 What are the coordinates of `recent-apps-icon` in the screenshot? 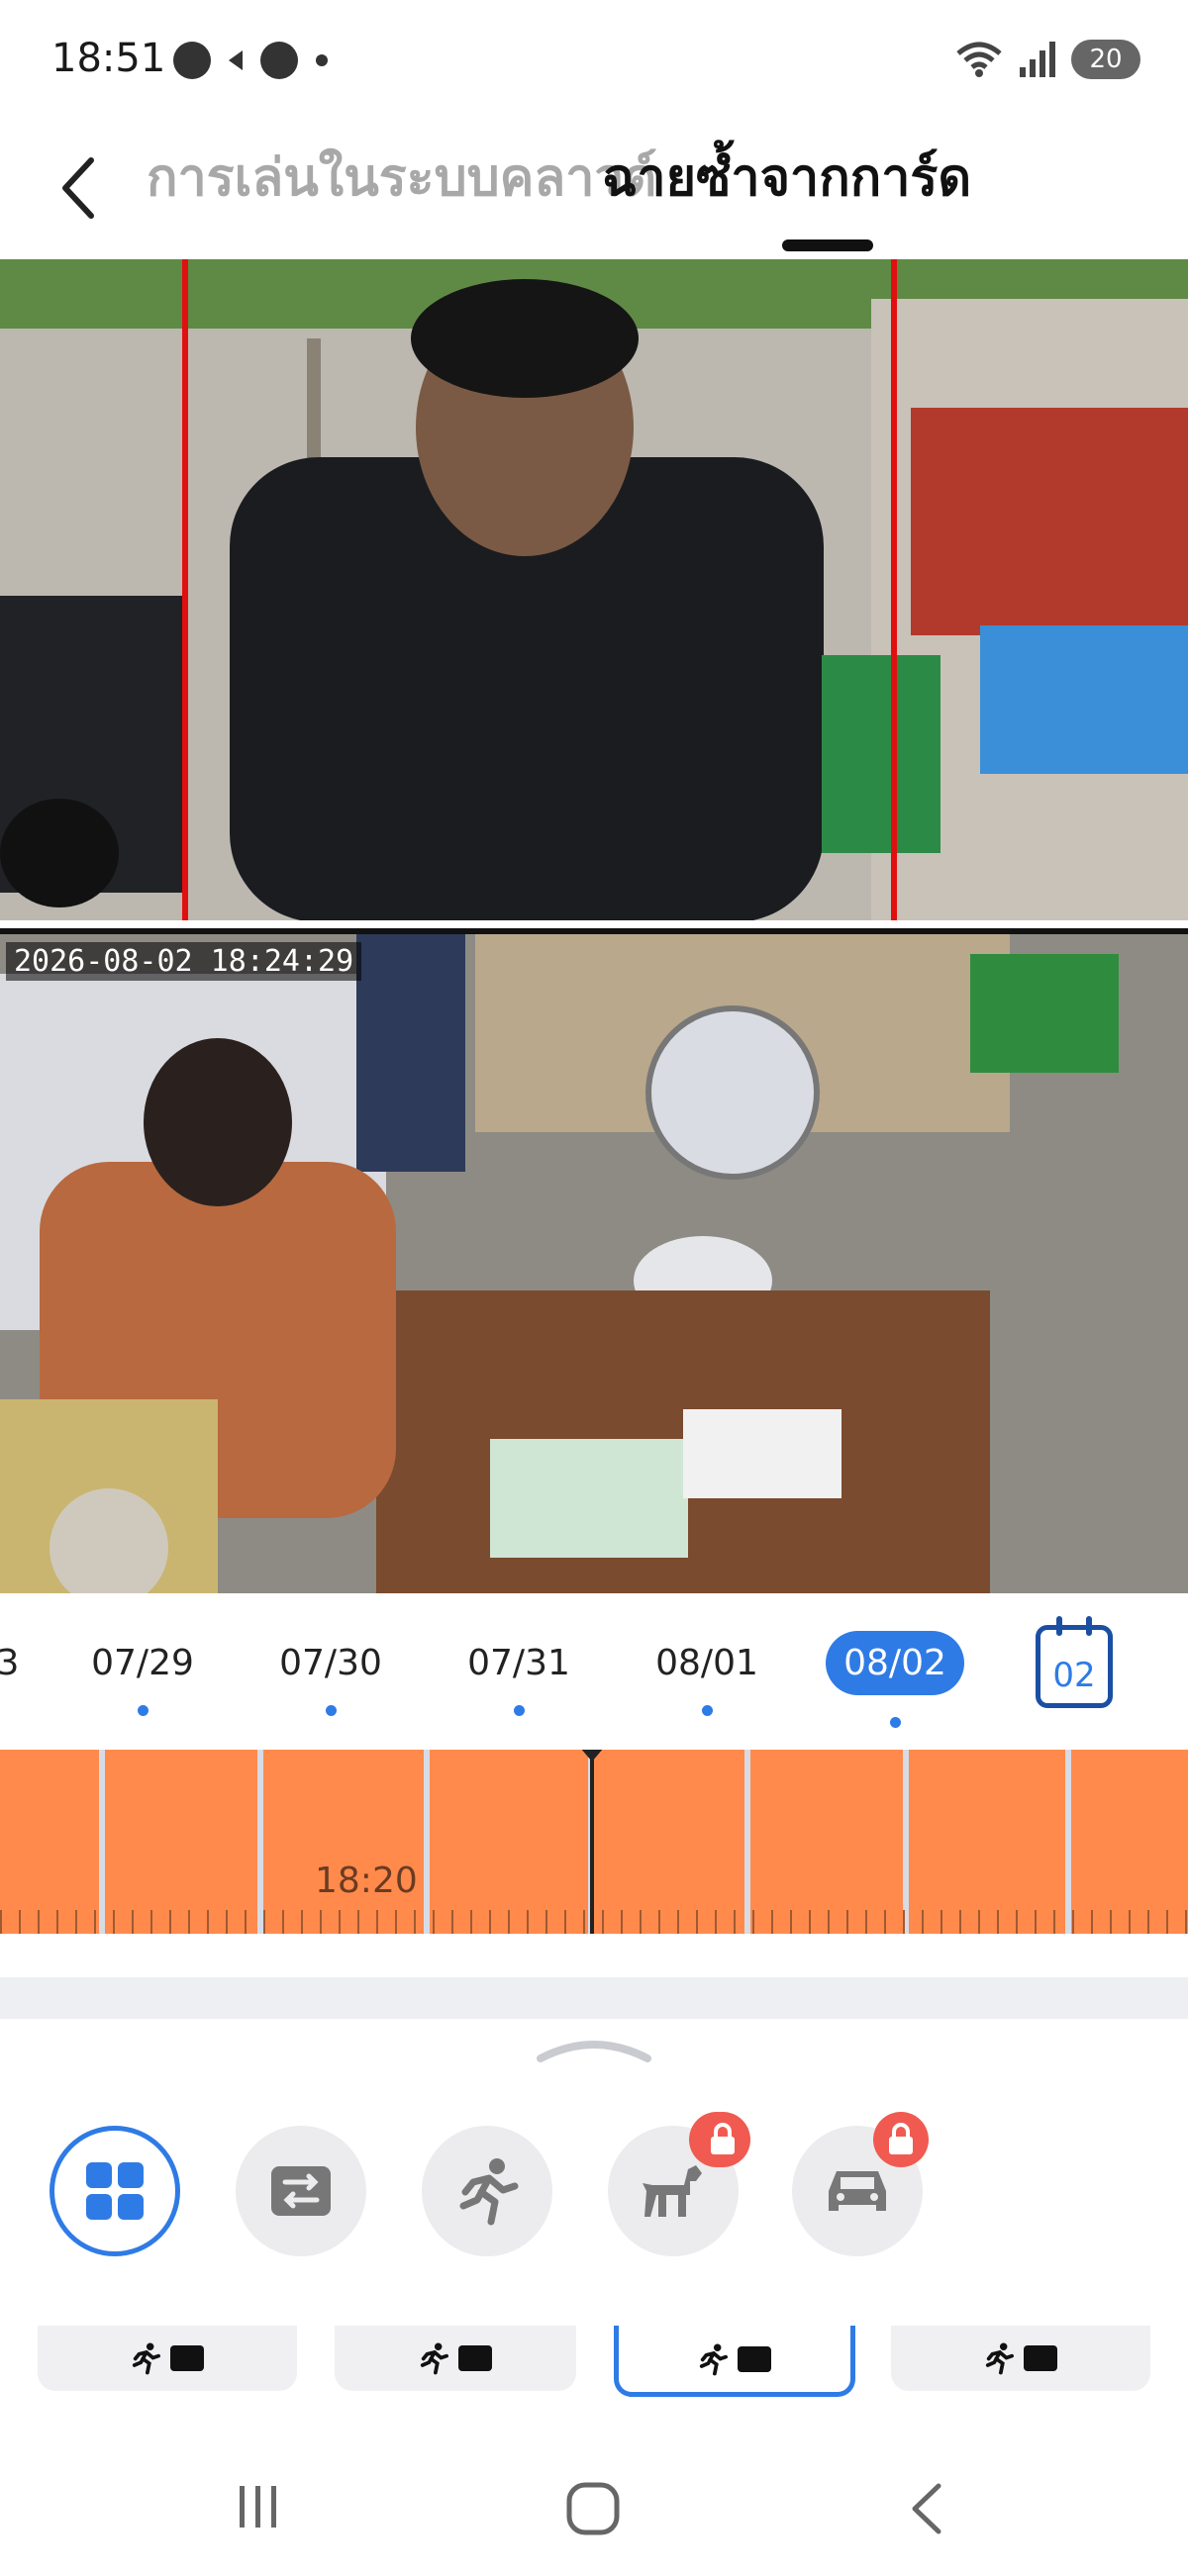 It's located at (259, 2506).